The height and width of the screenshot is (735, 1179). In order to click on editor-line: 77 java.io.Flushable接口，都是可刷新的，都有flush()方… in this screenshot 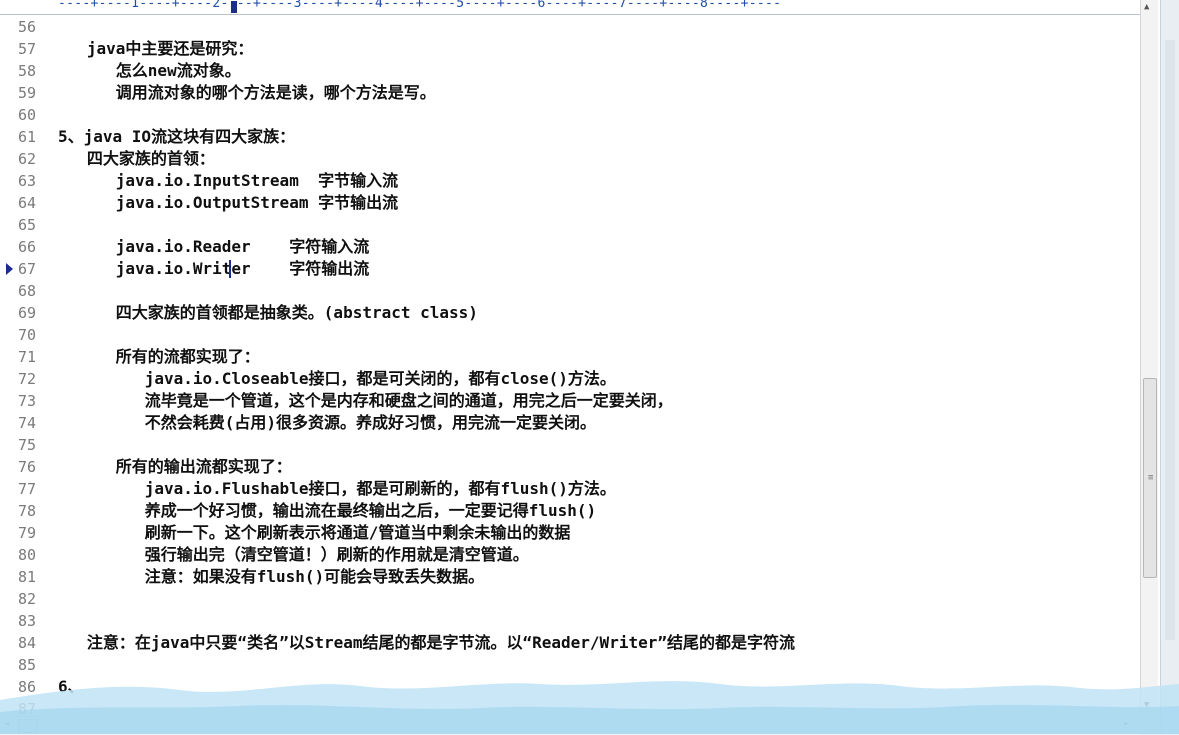, I will do `click(570, 489)`.